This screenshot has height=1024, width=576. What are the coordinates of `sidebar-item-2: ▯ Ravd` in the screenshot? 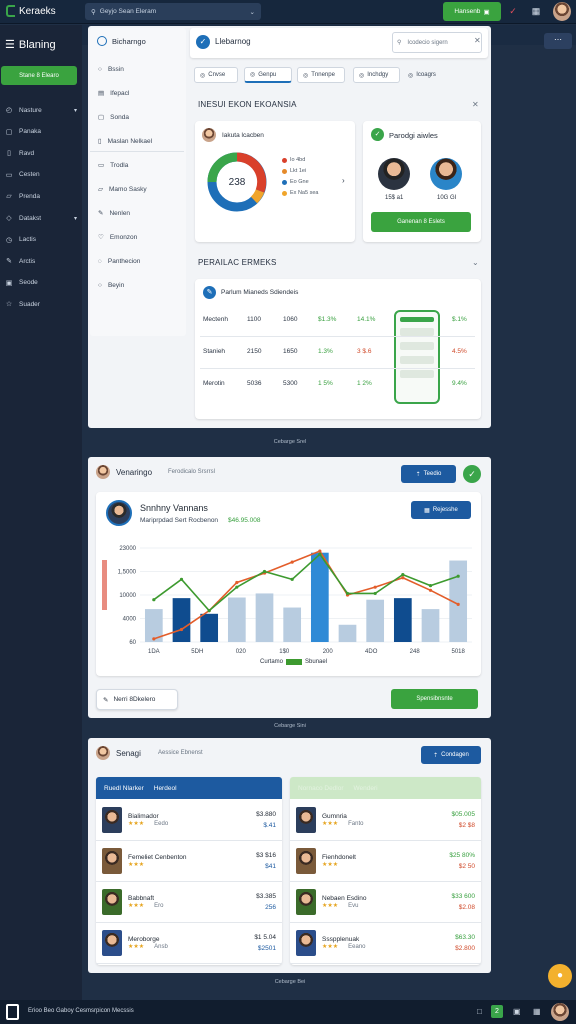 It's located at (41, 153).